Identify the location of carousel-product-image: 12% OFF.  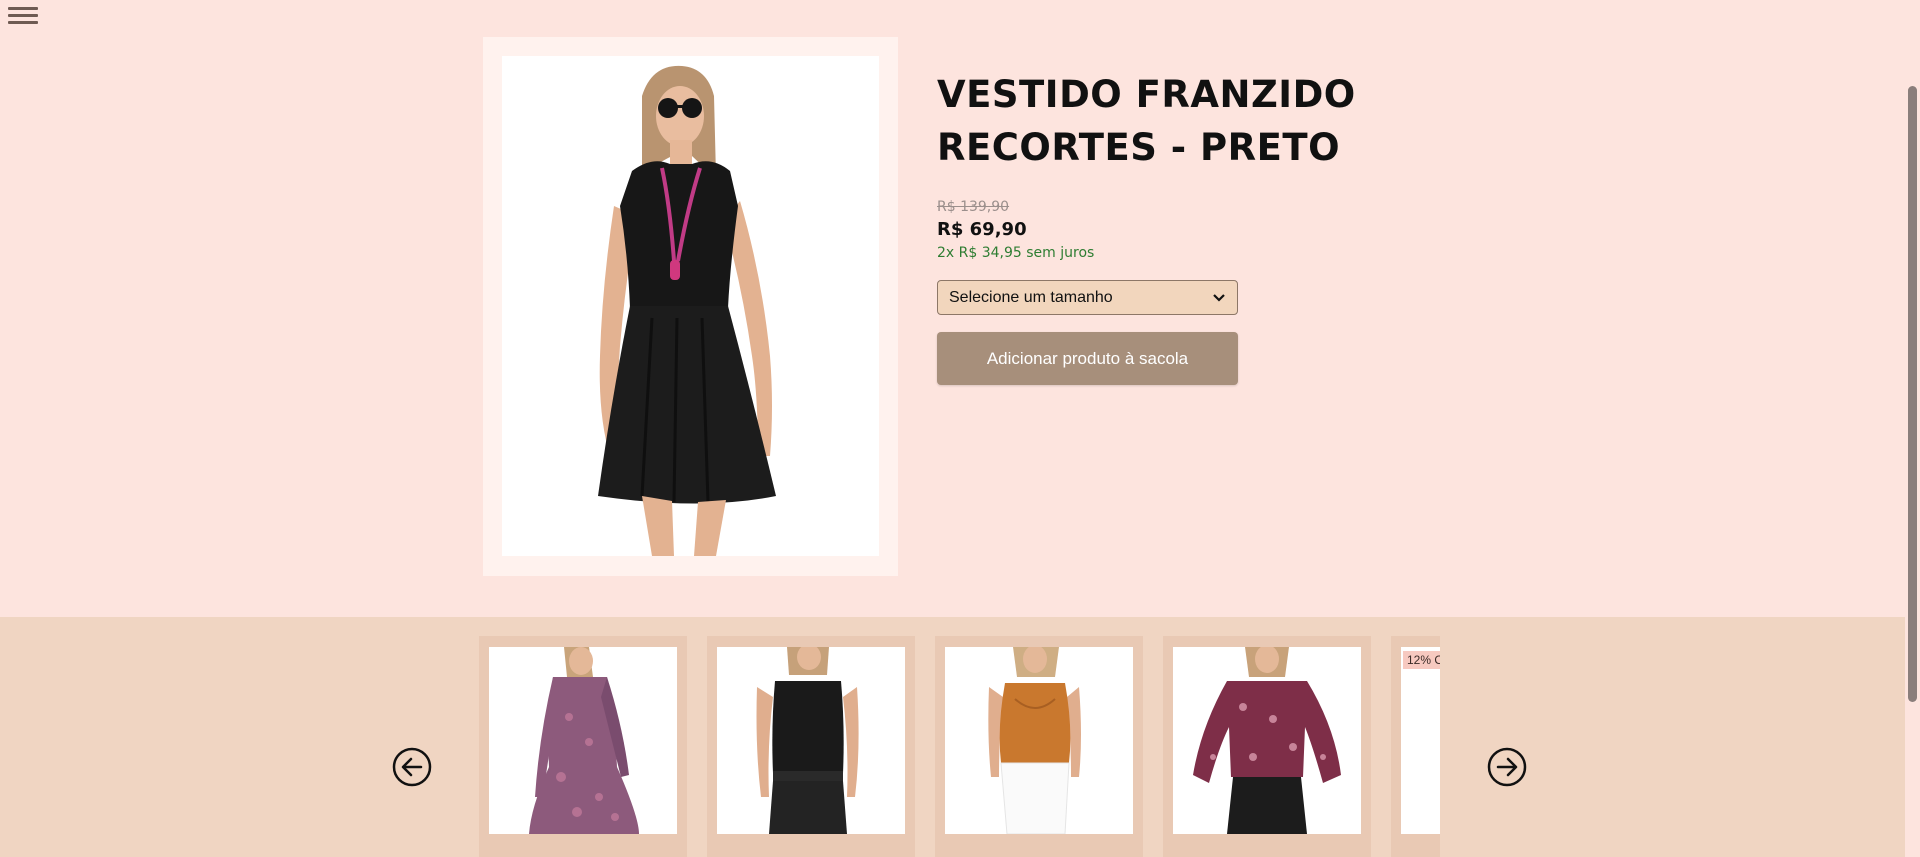
(1420, 740).